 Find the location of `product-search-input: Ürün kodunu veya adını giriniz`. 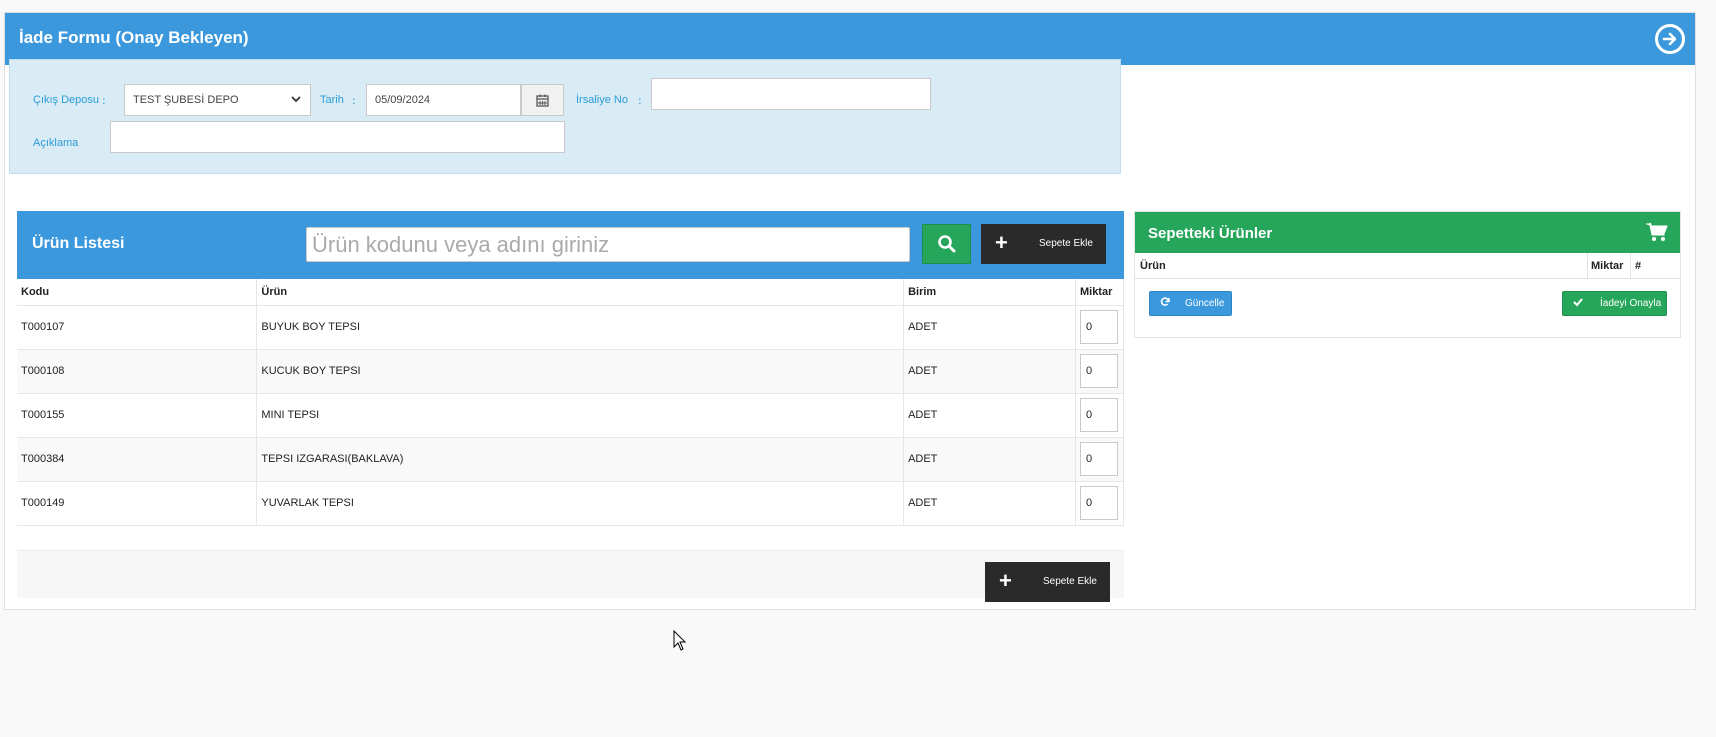

product-search-input: Ürün kodunu veya adını giriniz is located at coordinates (608, 244).